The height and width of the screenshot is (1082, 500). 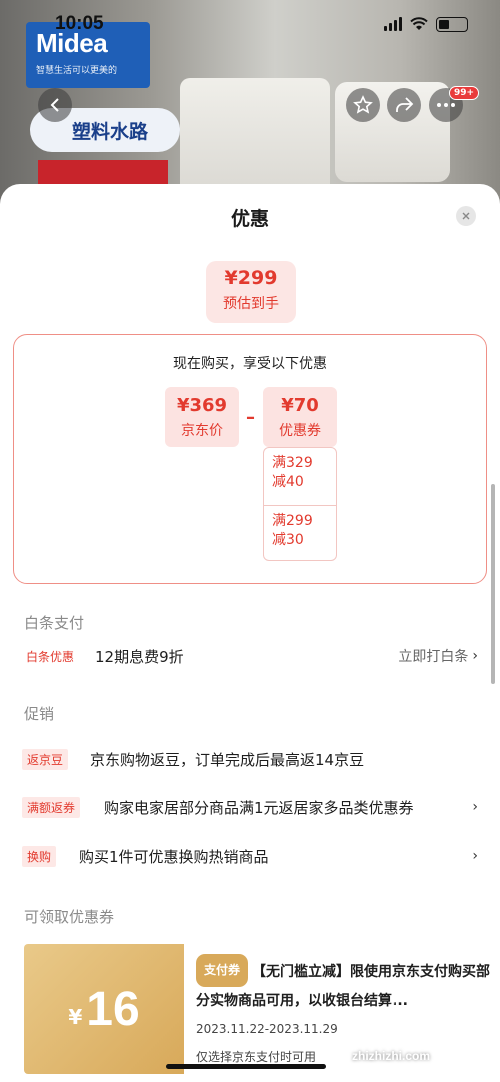 What do you see at coordinates (300, 431) in the screenshot?
I see `coupon-total-label: 优惠券` at bounding box center [300, 431].